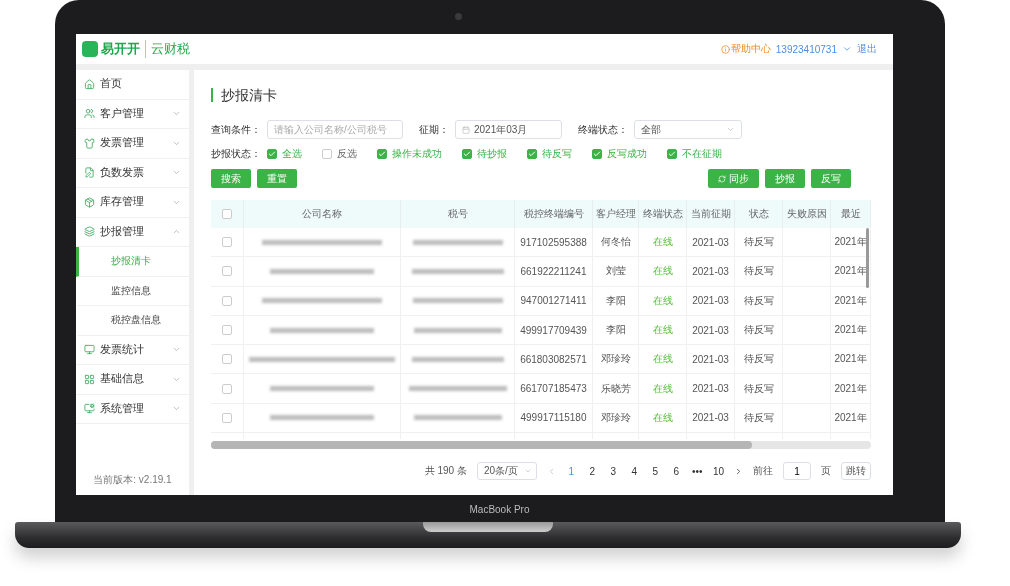 This screenshot has height=586, width=1010. What do you see at coordinates (807, 214) in the screenshot?
I see `column-header: 失败原因` at bounding box center [807, 214].